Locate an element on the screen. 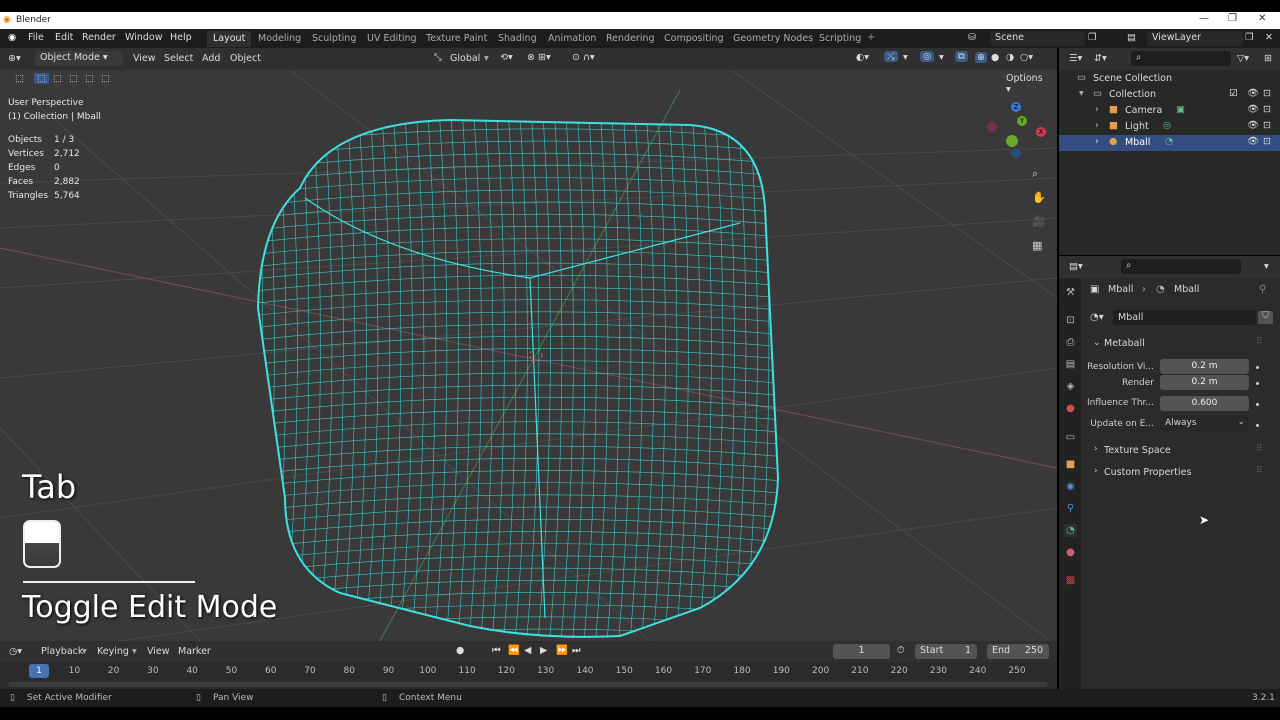 The image size is (1280, 720). editor-type-icon: ⊕▾ is located at coordinates (14, 58).